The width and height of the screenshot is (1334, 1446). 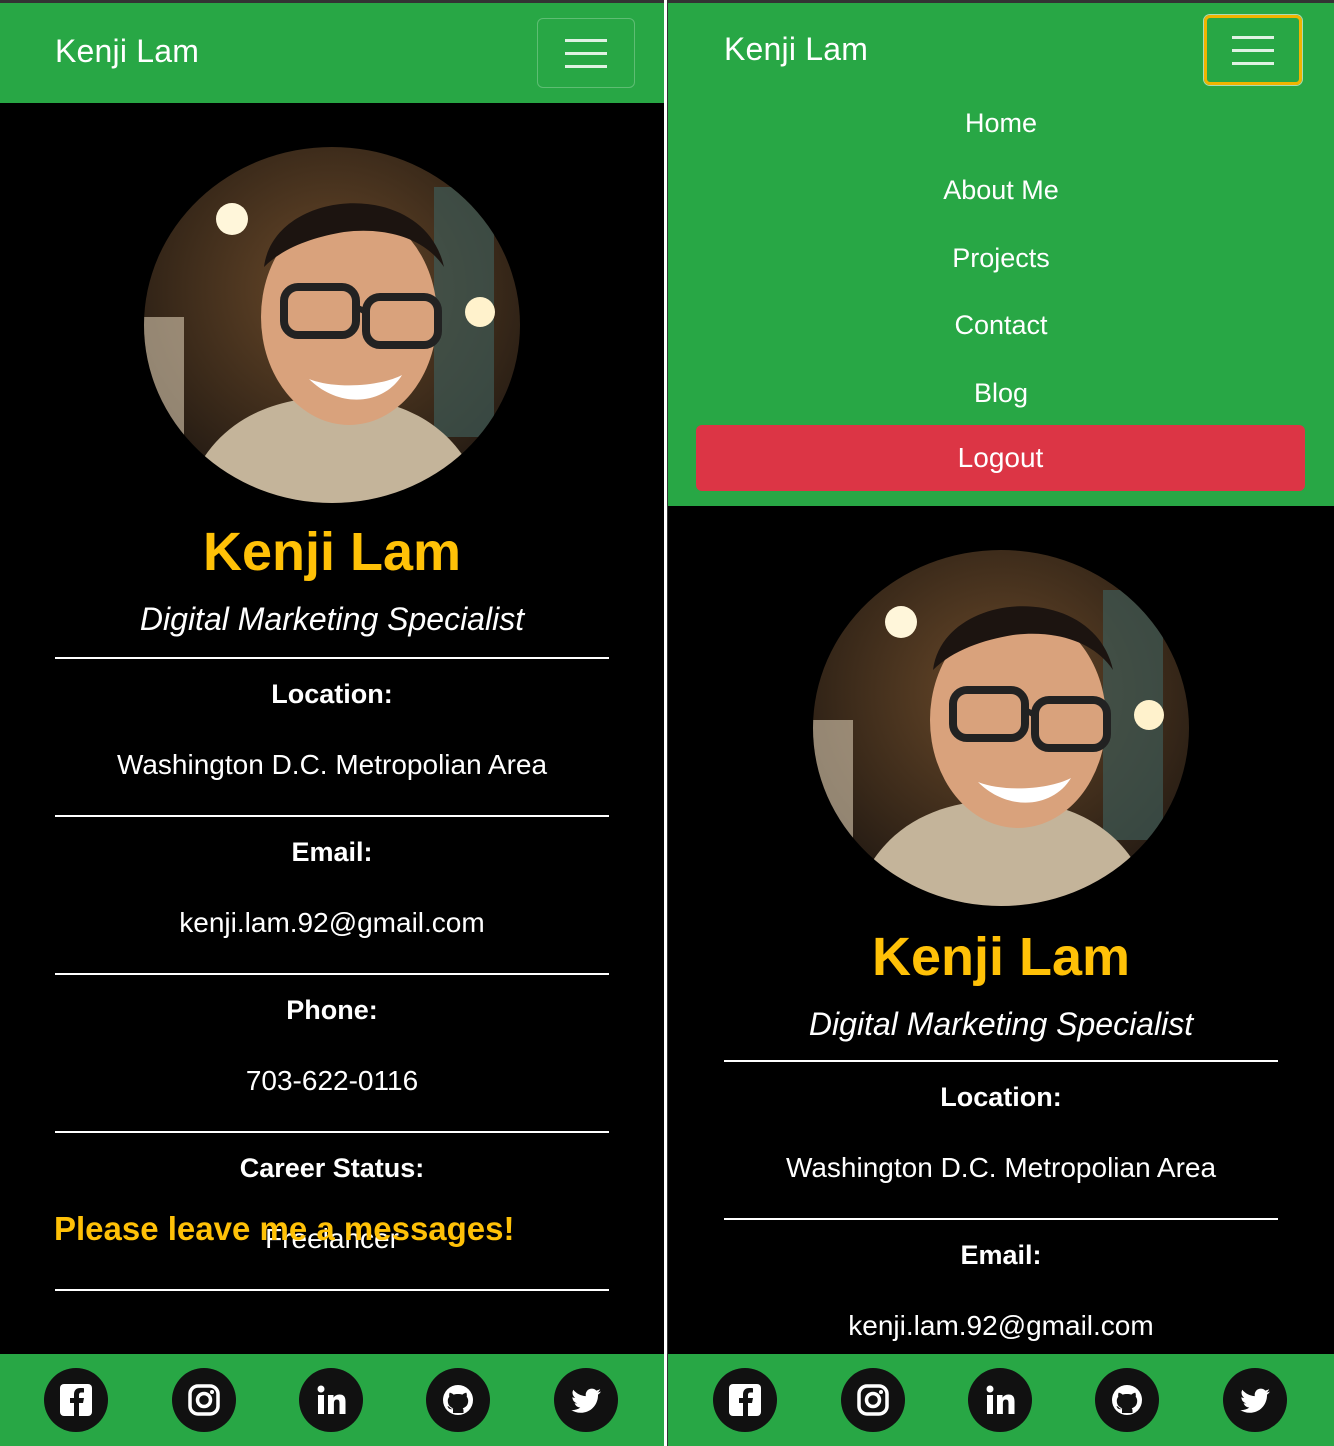 What do you see at coordinates (284, 1228) in the screenshot?
I see `message-call-to-action: Please leave me a messages!` at bounding box center [284, 1228].